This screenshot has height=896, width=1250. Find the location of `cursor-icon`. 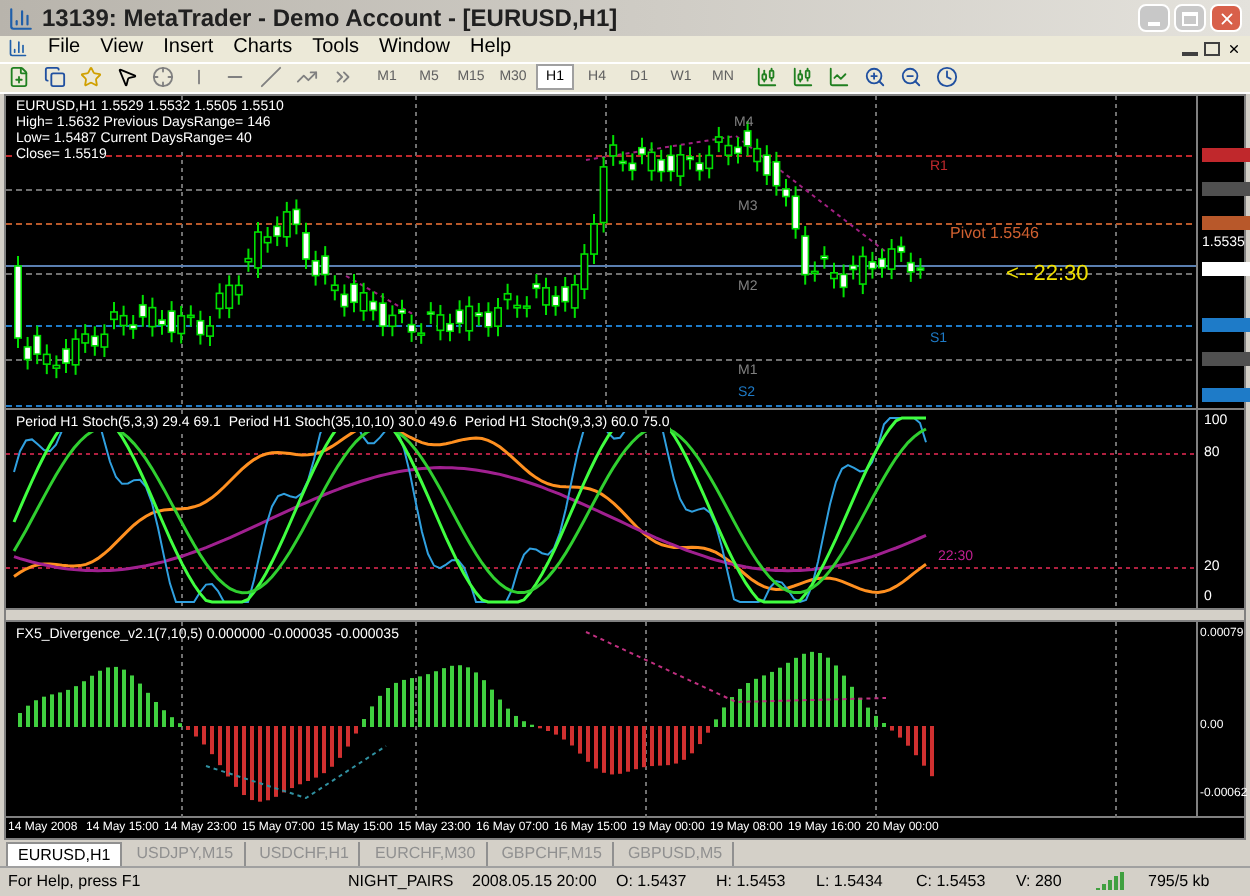

cursor-icon is located at coordinates (127, 77).